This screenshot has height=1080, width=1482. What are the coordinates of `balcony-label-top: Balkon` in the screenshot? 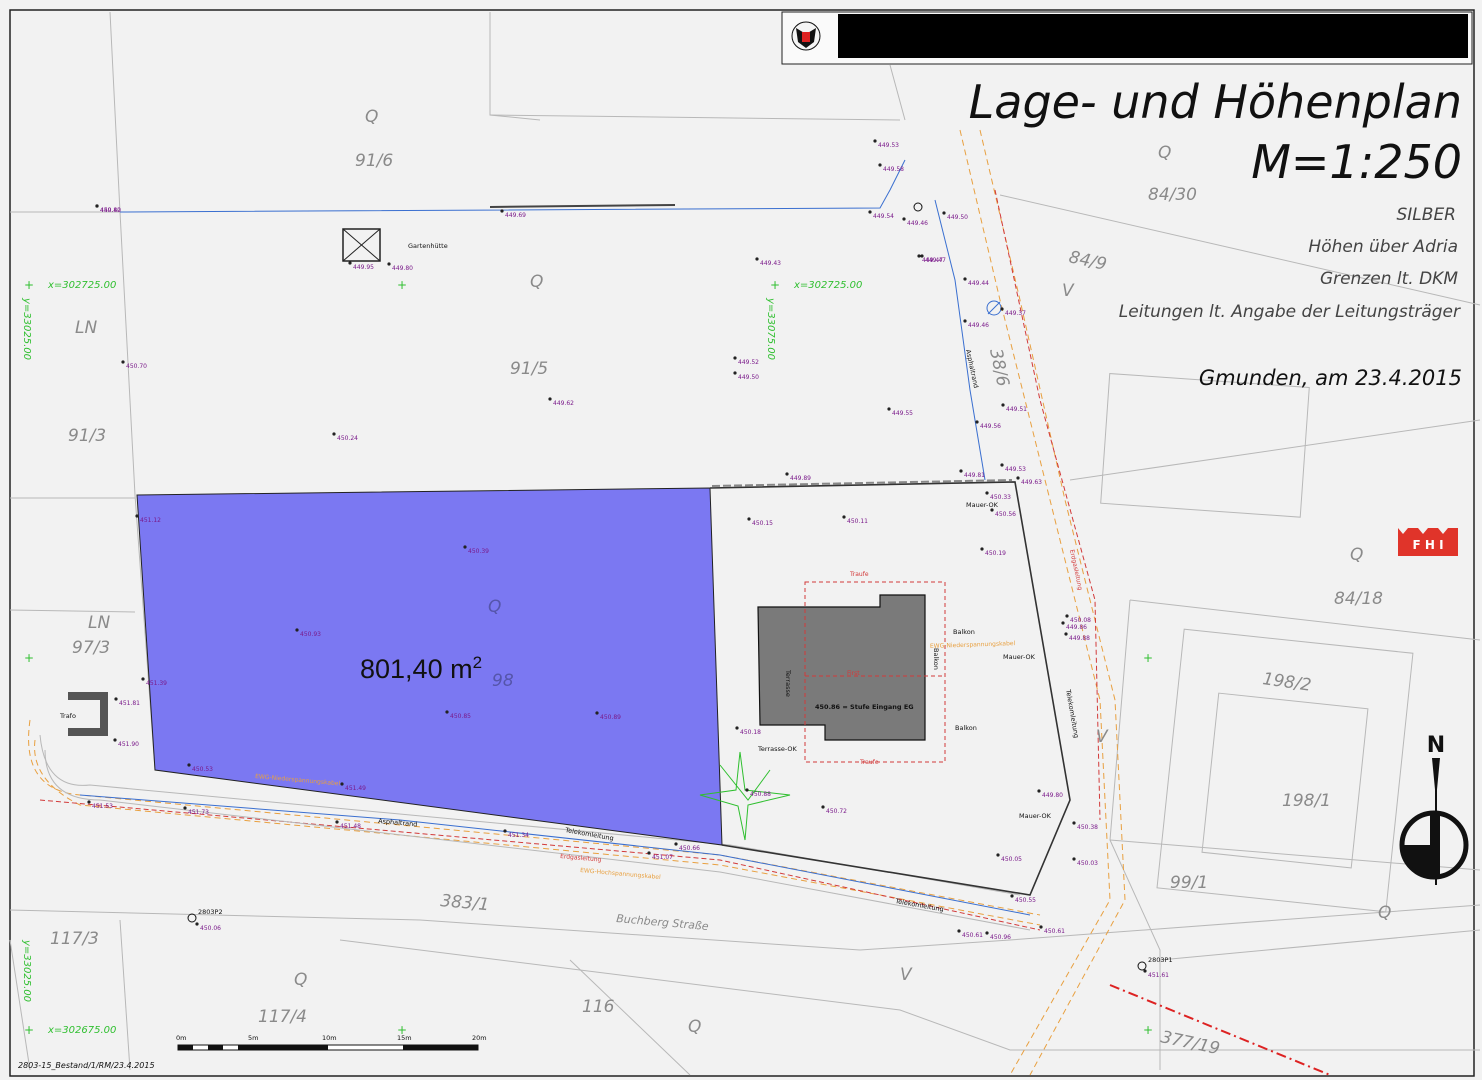 It's located at (964, 632).